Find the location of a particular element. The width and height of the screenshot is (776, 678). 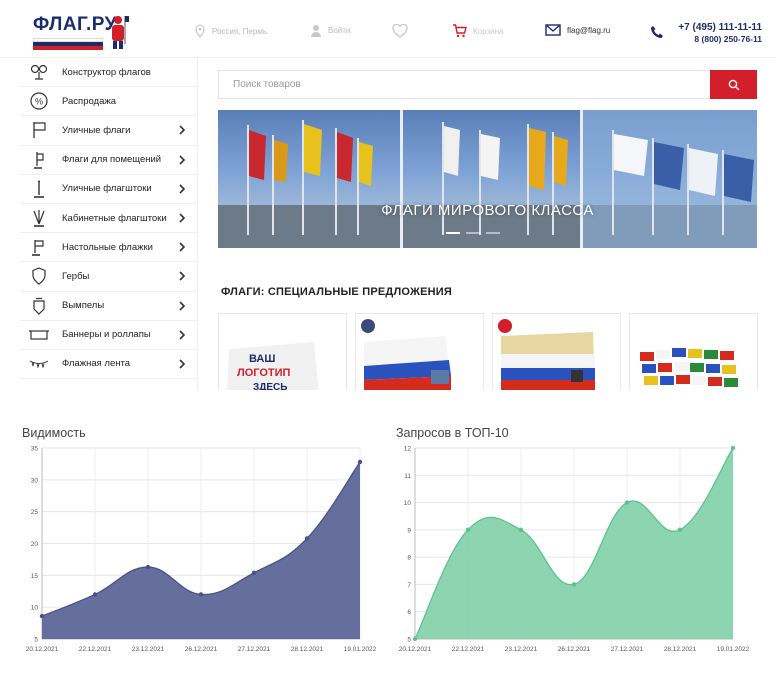

garland-icon is located at coordinates (39, 364).